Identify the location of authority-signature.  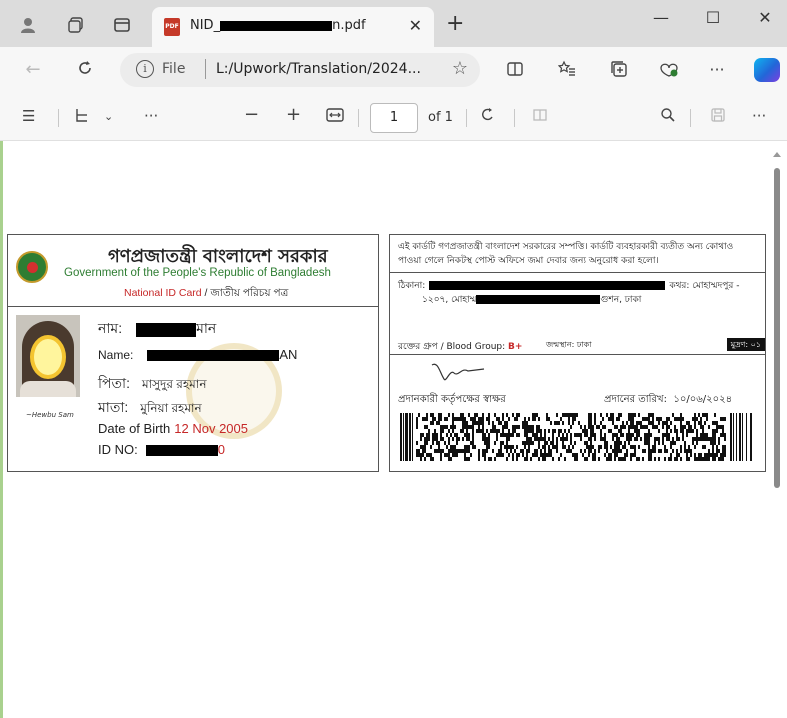
(458, 372).